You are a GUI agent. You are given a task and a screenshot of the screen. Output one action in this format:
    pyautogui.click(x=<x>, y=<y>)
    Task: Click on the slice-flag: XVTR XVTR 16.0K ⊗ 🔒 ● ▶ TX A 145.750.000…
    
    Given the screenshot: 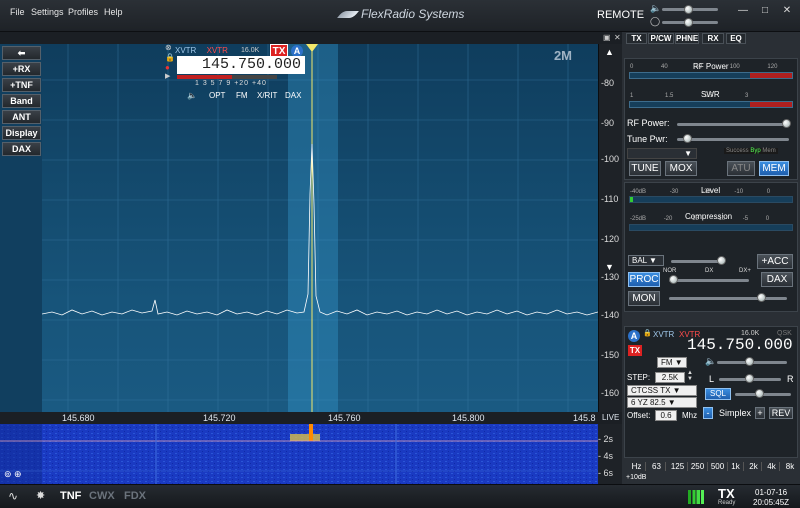 What is the action you would take?
    pyautogui.click(x=235, y=73)
    